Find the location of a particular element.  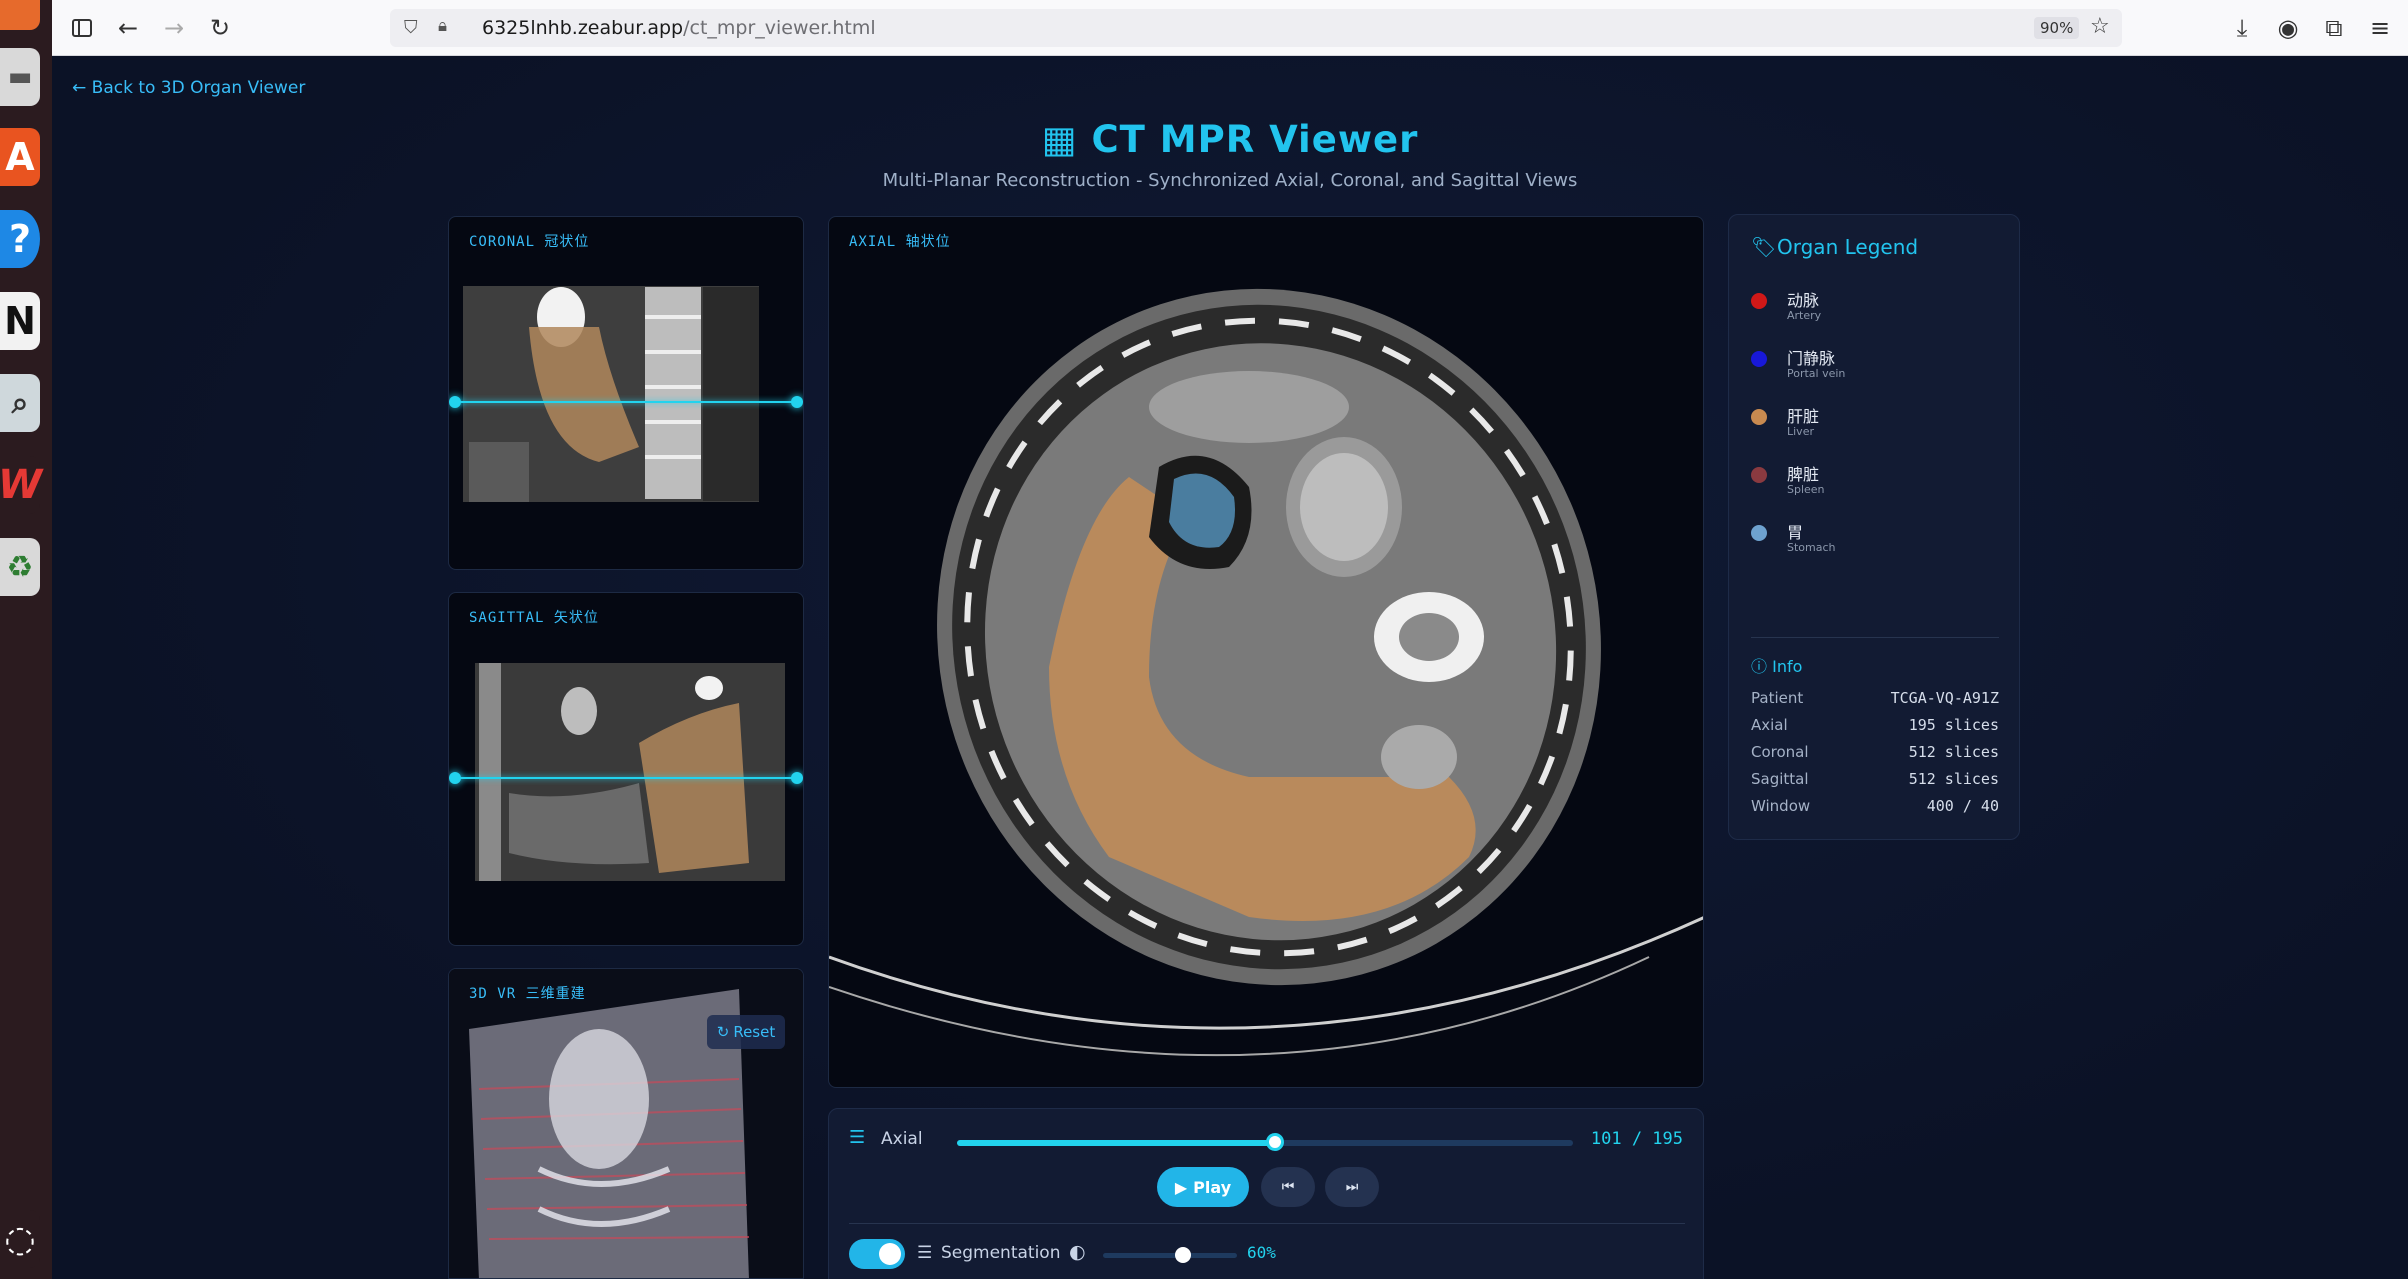

opacity-slider is located at coordinates (1170, 1255).